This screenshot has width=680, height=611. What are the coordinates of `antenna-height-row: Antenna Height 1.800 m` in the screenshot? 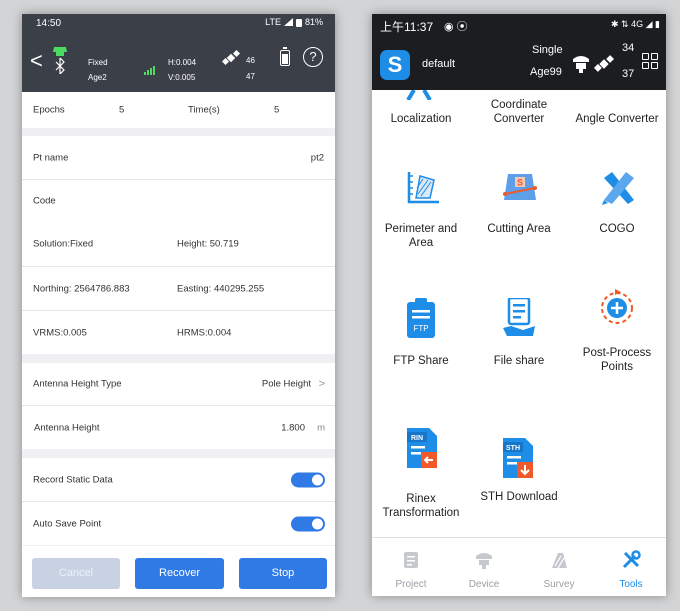 It's located at (178, 427).